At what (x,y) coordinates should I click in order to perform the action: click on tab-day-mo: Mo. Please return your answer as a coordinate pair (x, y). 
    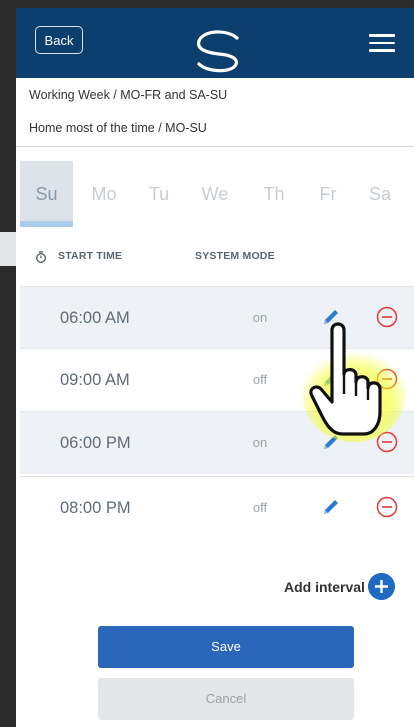
    Looking at the image, I should click on (104, 194).